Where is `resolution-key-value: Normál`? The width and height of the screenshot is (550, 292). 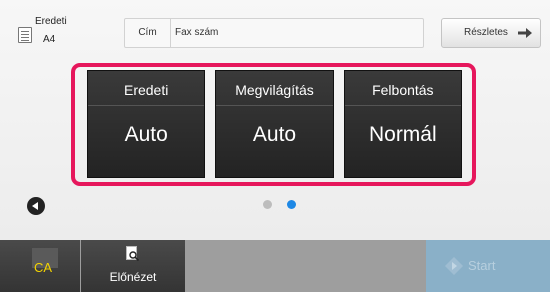
resolution-key-value: Normál is located at coordinates (402, 134).